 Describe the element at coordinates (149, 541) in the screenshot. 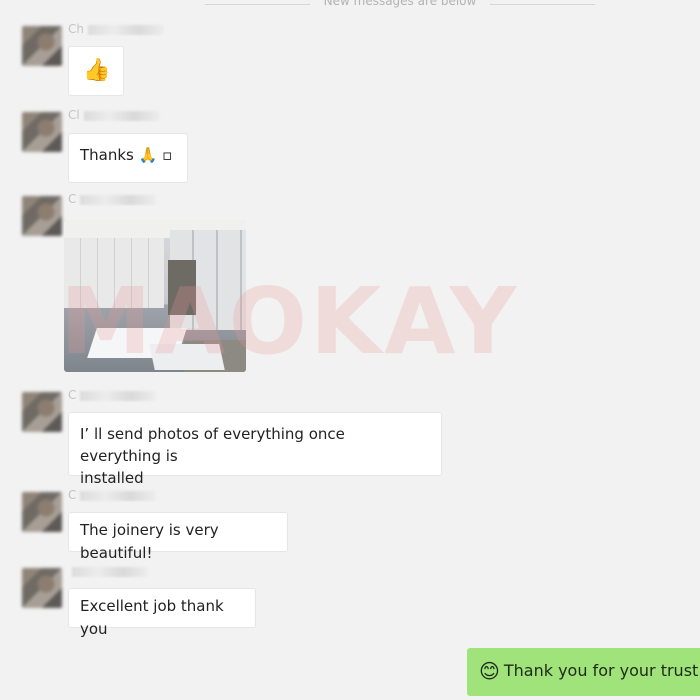

I see `message-text: The joinery is very beautiful!` at that location.